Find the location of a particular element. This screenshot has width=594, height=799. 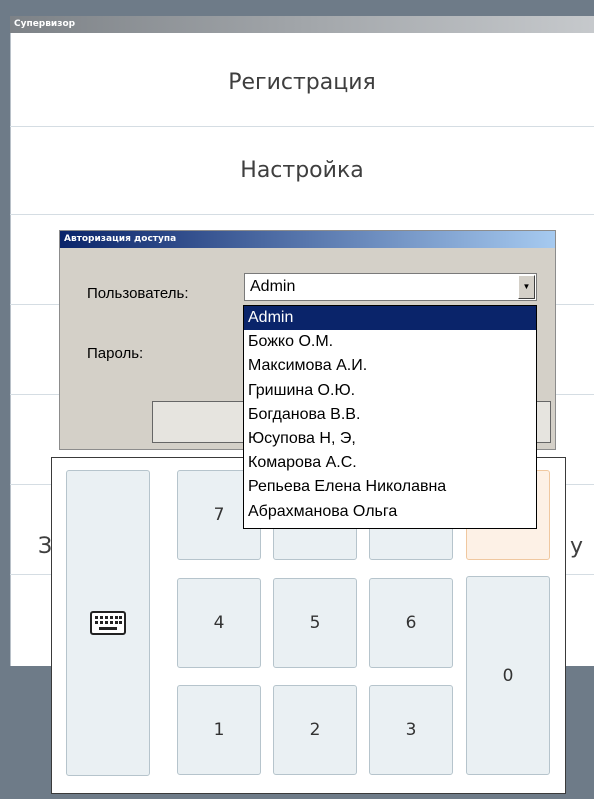

key-4: 4 is located at coordinates (219, 623).